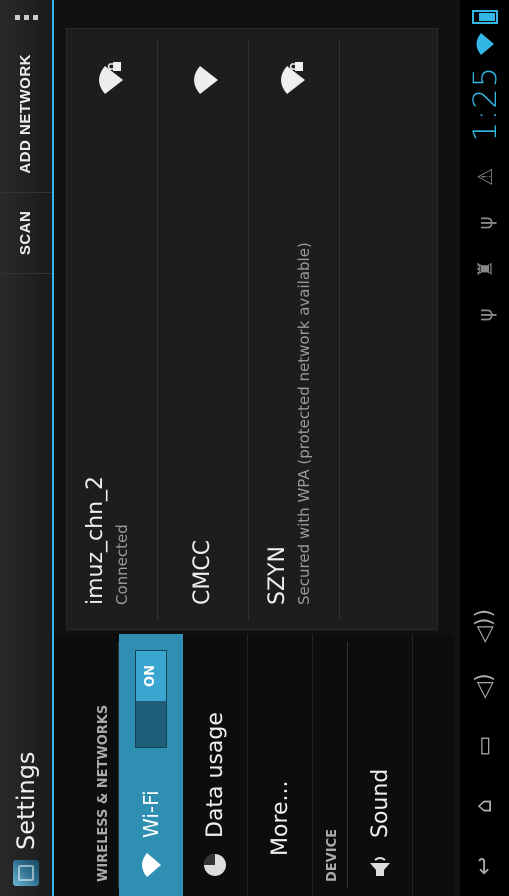 Image resolution: width=509 pixels, height=896 pixels. What do you see at coordinates (485, 44) in the screenshot?
I see `wifi-status-icon` at bounding box center [485, 44].